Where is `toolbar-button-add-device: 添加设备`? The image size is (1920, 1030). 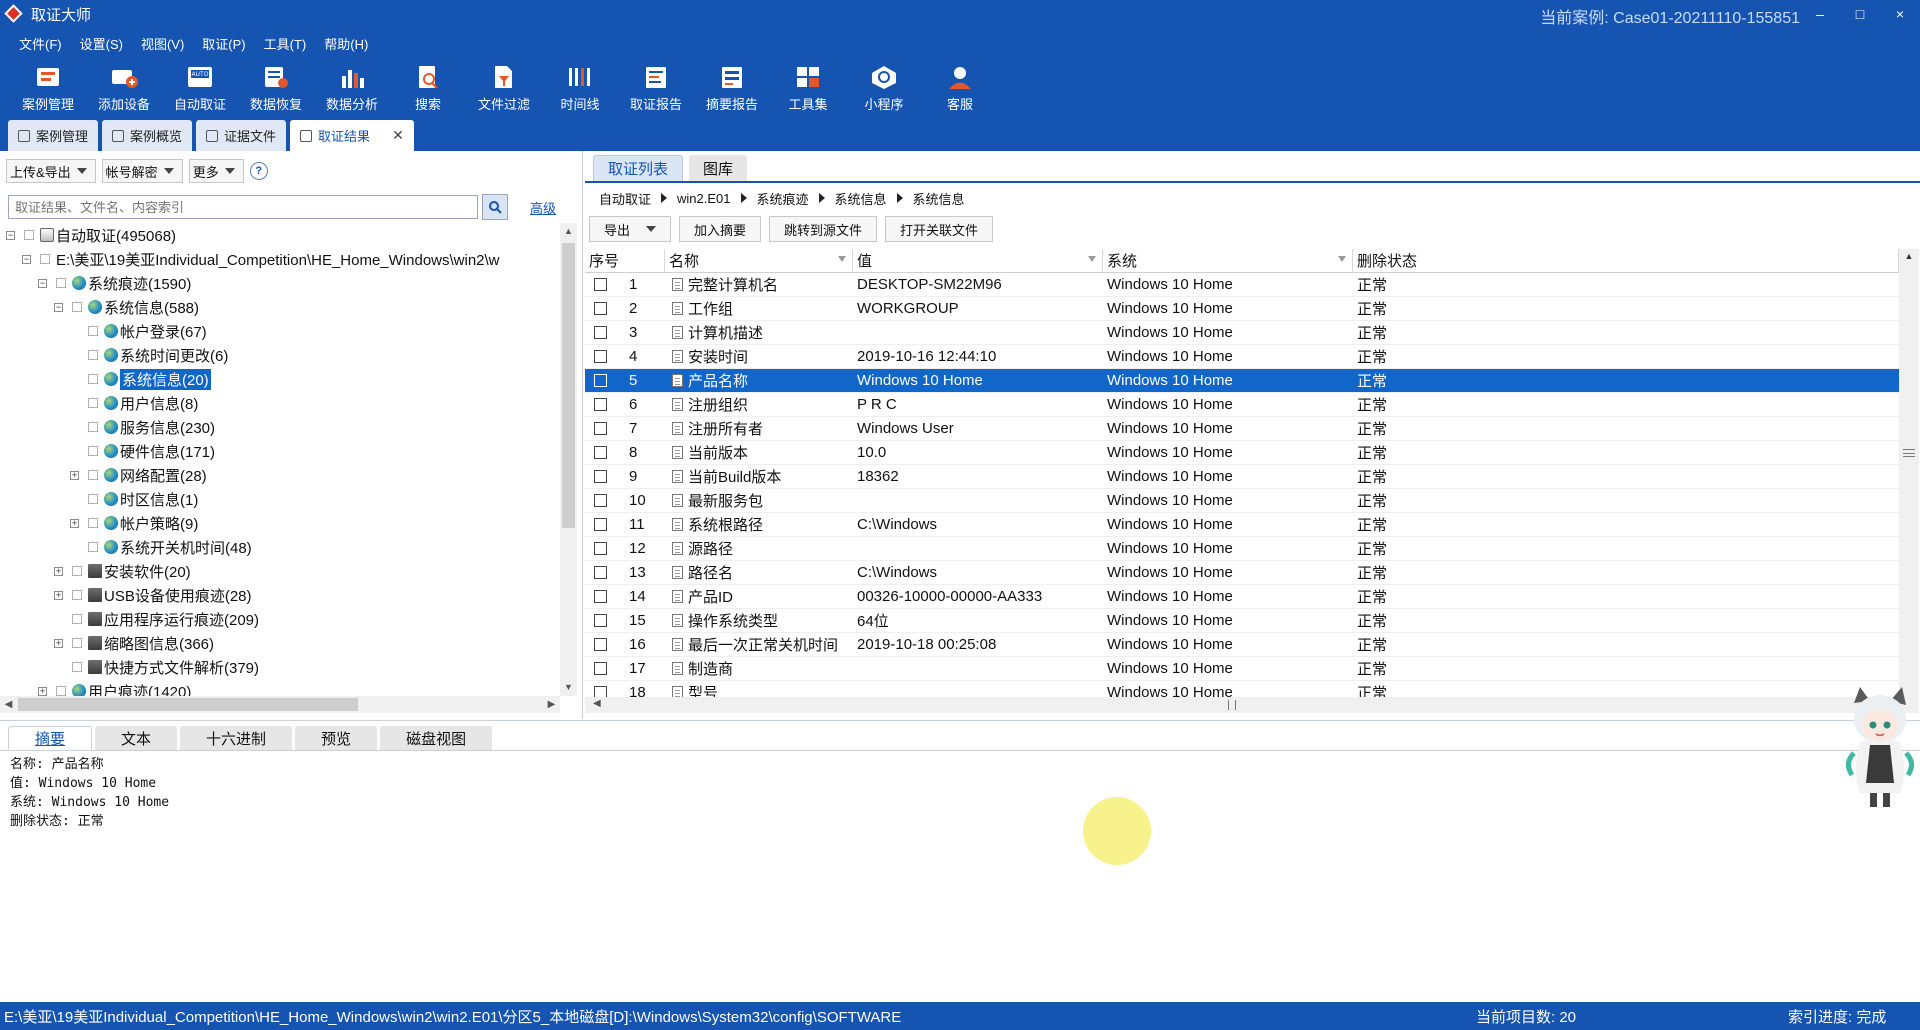
toolbar-button-add-device: 添加设备 is located at coordinates (124, 88).